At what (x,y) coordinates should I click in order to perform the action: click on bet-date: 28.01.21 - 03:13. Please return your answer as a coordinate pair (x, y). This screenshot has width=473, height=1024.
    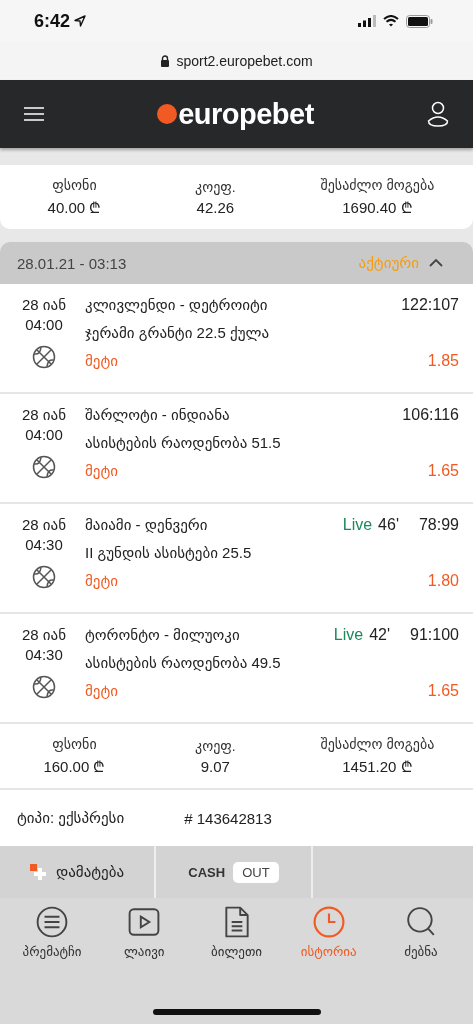
    Looking at the image, I should click on (72, 263).